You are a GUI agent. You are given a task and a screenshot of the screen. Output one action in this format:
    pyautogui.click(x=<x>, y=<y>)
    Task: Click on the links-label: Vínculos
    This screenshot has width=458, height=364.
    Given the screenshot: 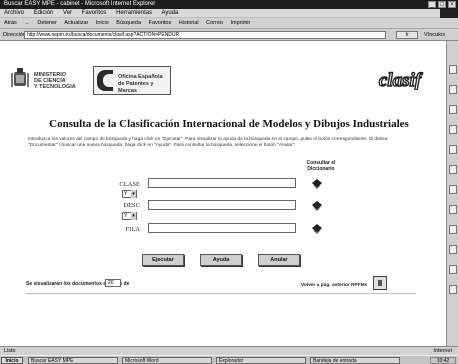 What is the action you would take?
    pyautogui.click(x=434, y=35)
    